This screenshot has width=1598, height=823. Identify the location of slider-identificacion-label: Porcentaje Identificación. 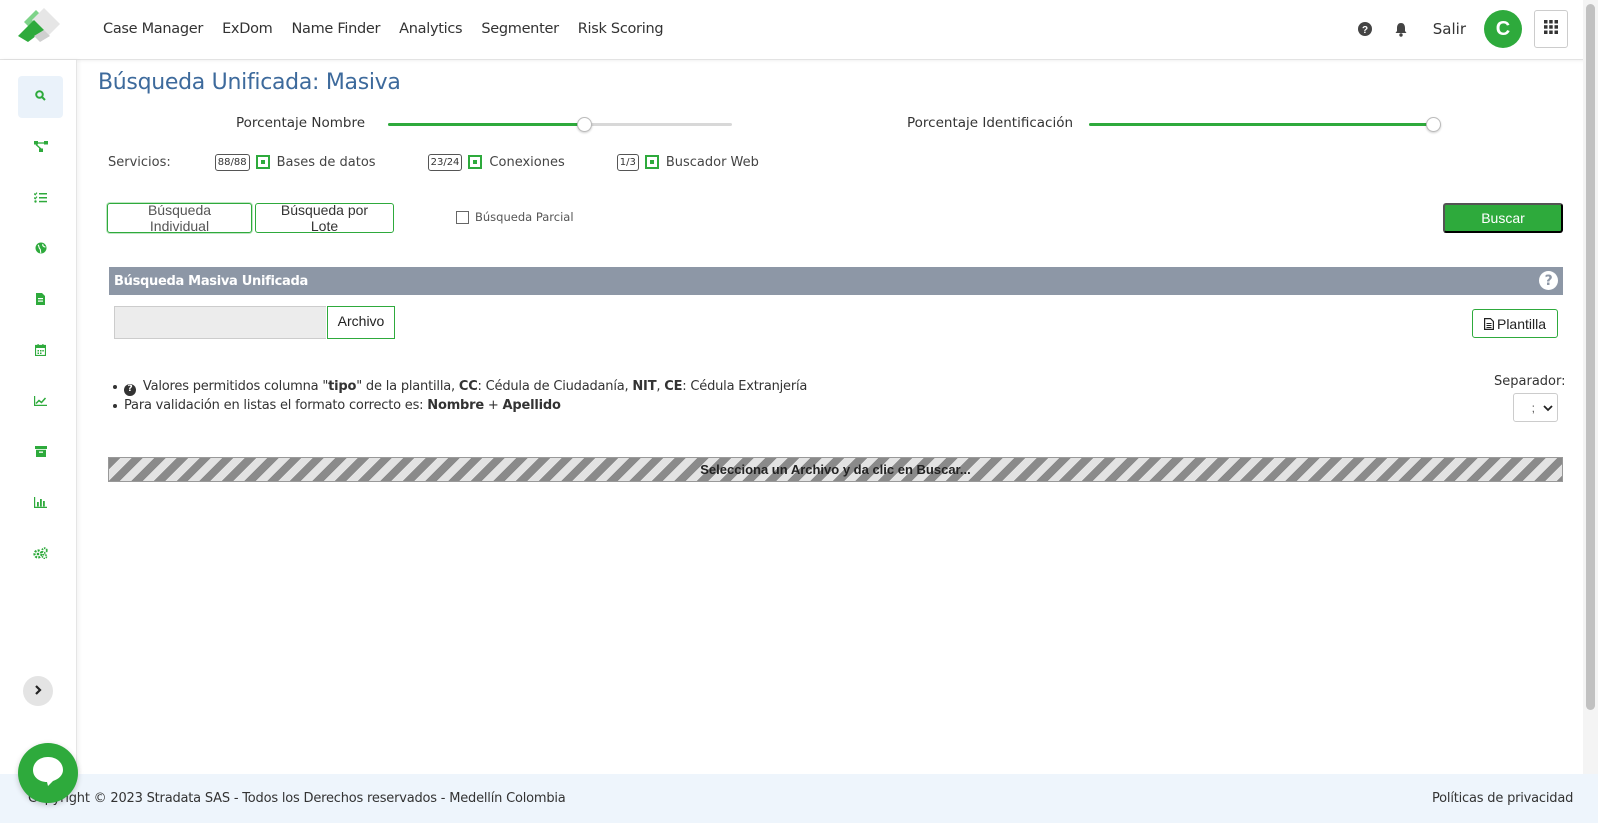
(990, 123).